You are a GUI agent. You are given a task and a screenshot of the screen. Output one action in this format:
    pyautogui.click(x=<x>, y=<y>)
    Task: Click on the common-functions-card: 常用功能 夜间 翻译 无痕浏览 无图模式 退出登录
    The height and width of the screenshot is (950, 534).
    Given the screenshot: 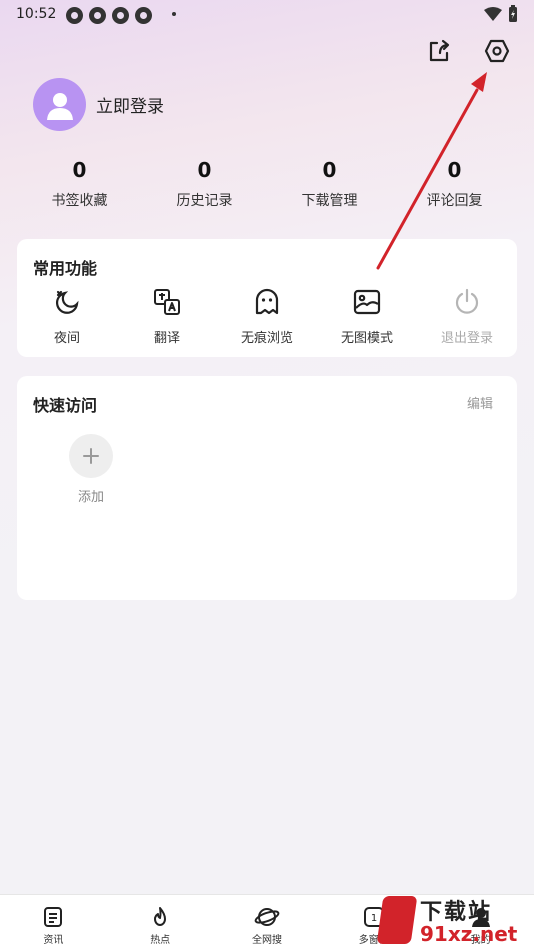 What is the action you would take?
    pyautogui.click(x=267, y=298)
    